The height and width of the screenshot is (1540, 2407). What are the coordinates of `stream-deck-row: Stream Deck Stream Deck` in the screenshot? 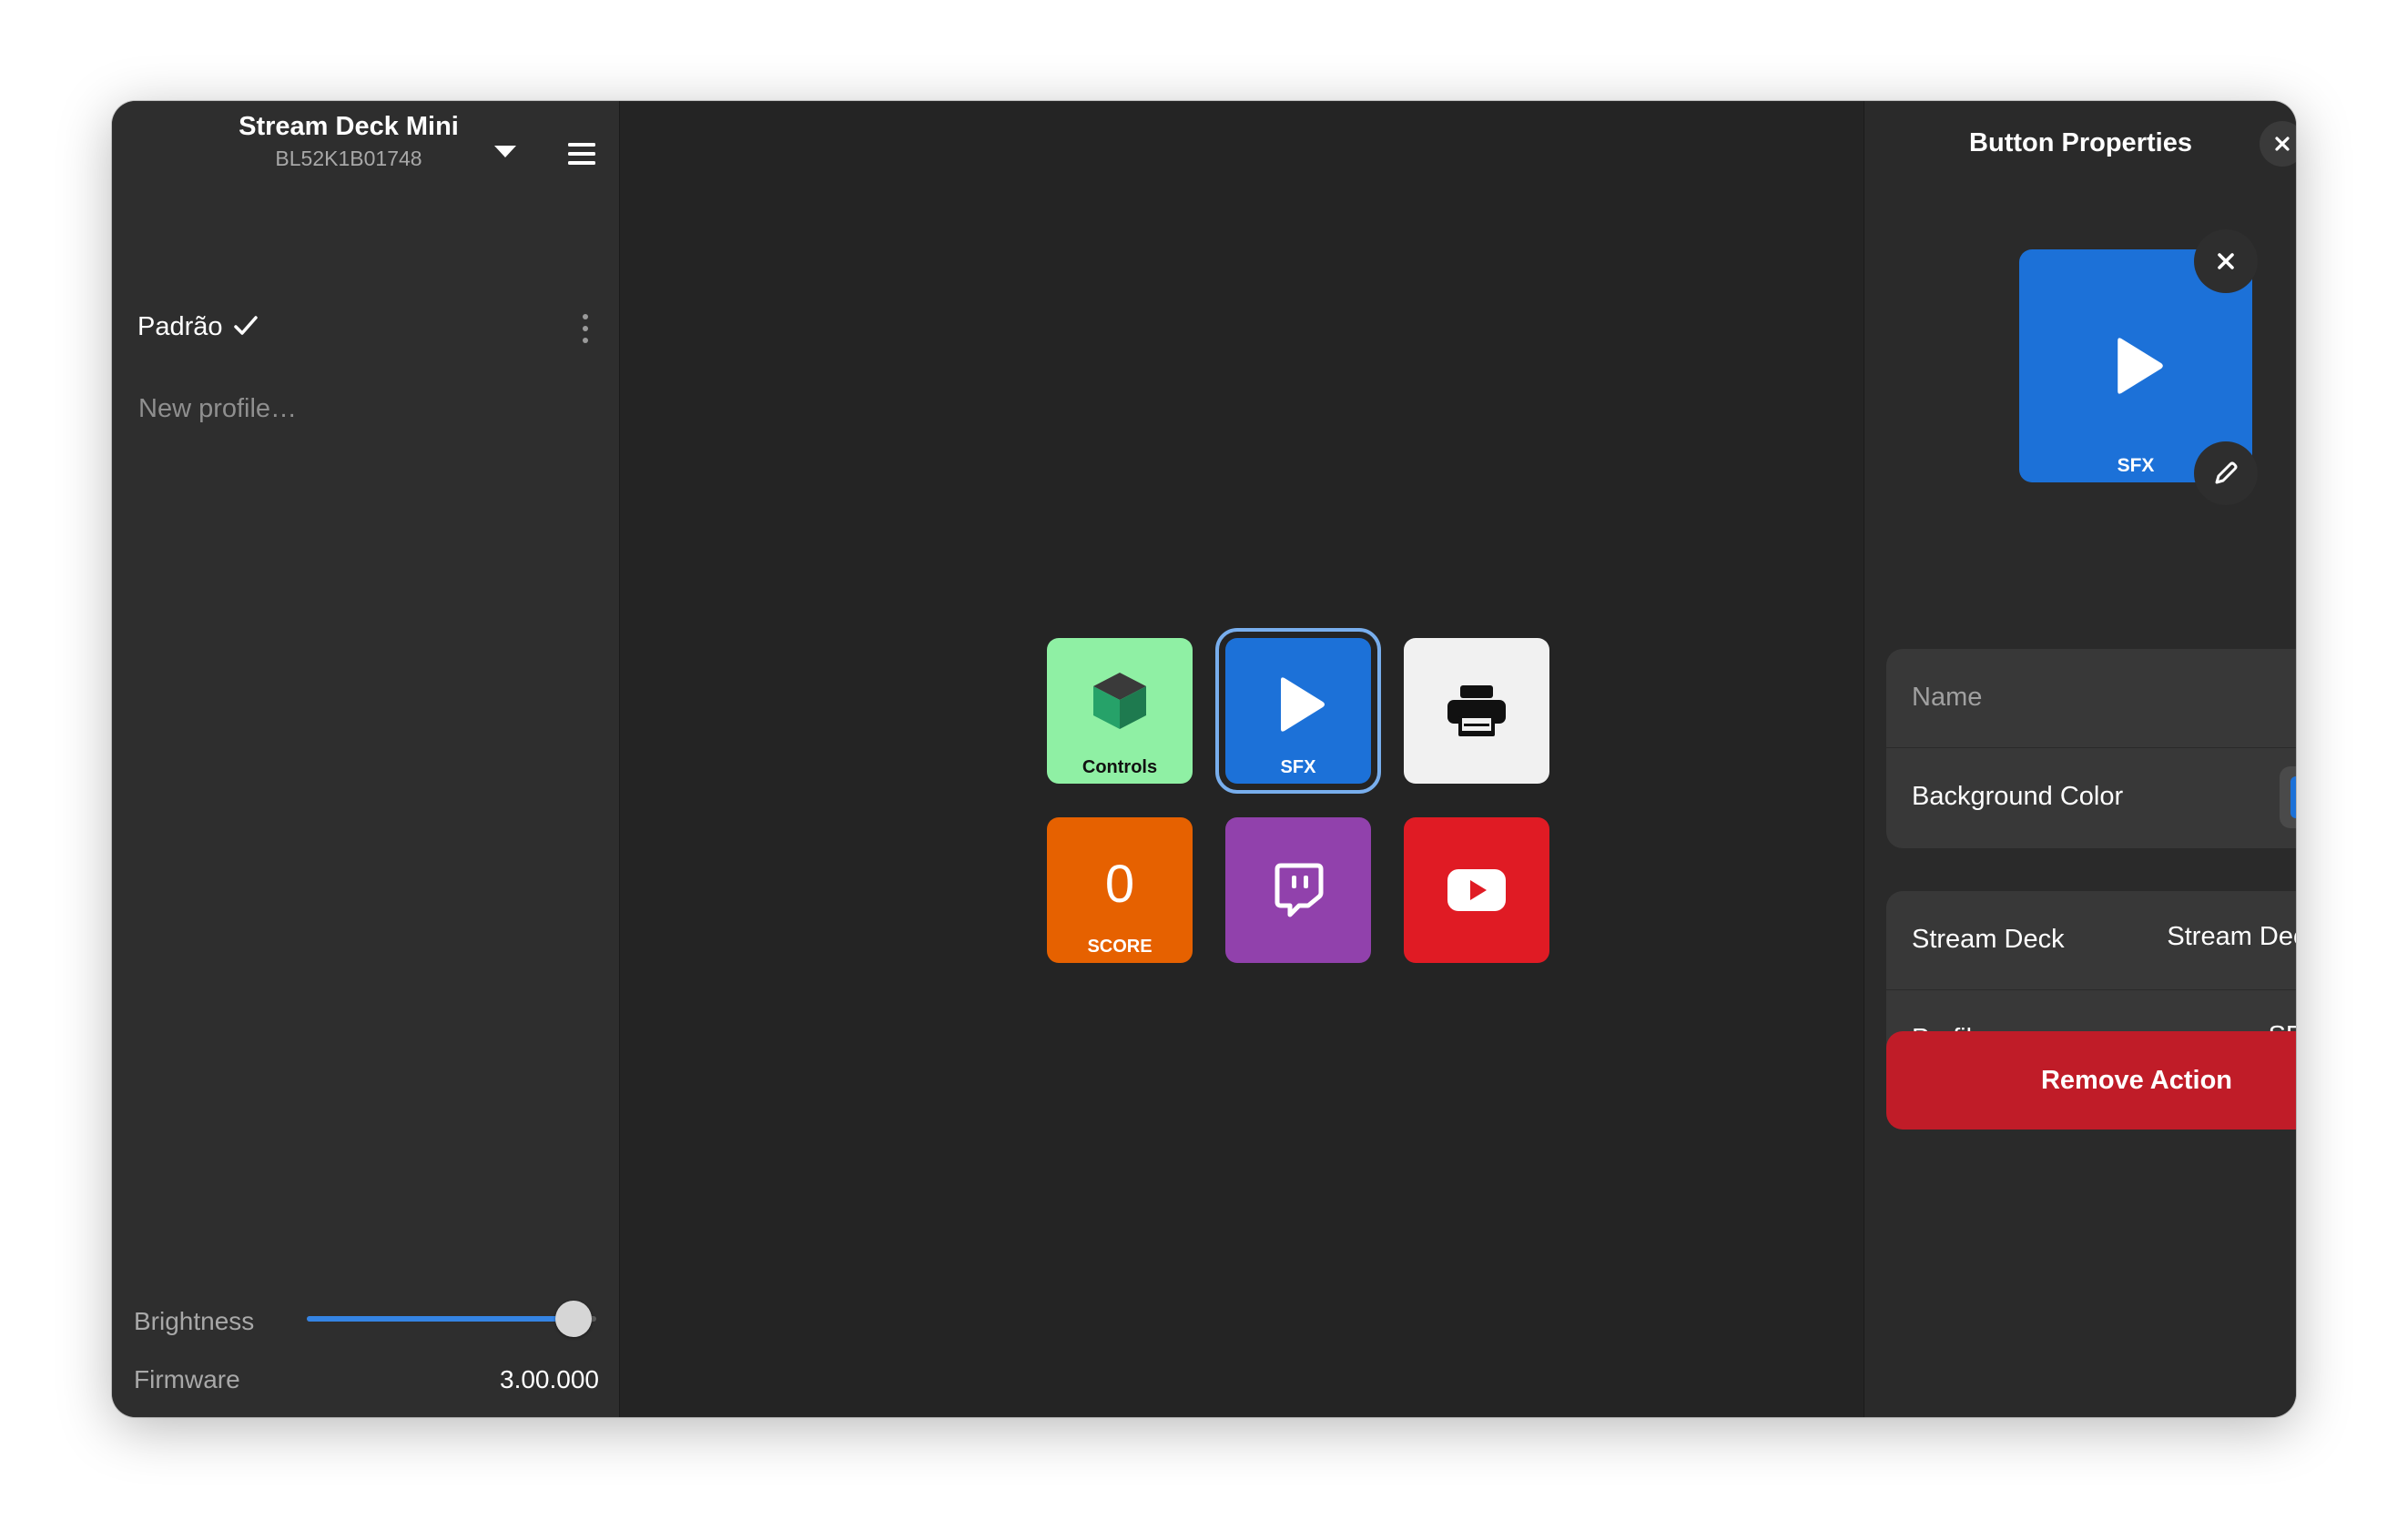 It's located at (2091, 940).